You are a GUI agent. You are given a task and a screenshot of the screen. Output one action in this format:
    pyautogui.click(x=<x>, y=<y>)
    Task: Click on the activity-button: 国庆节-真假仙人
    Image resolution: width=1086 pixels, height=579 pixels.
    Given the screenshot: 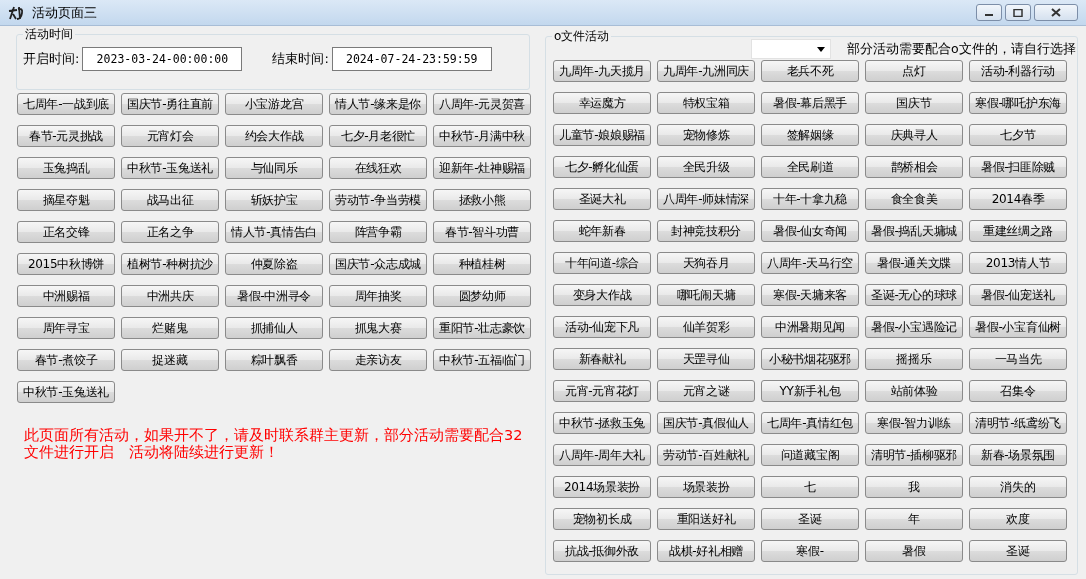 What is the action you would take?
    pyautogui.click(x=706, y=423)
    